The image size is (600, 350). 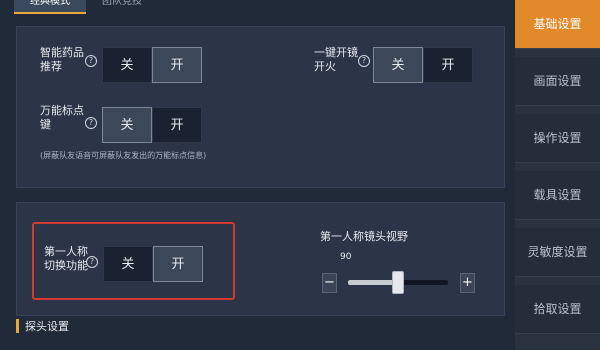 I want to click on universal-marker-label: 万能标点 键, so click(x=62, y=118).